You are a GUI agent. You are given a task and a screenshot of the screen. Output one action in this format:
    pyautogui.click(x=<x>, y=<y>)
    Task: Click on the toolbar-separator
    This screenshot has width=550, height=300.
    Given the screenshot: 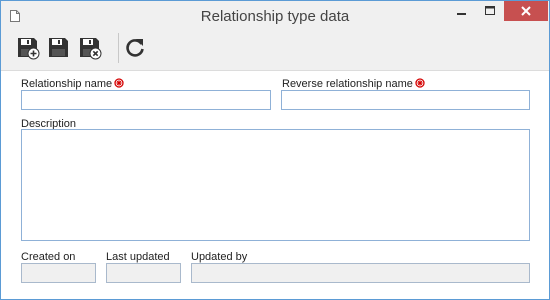 What is the action you would take?
    pyautogui.click(x=118, y=48)
    